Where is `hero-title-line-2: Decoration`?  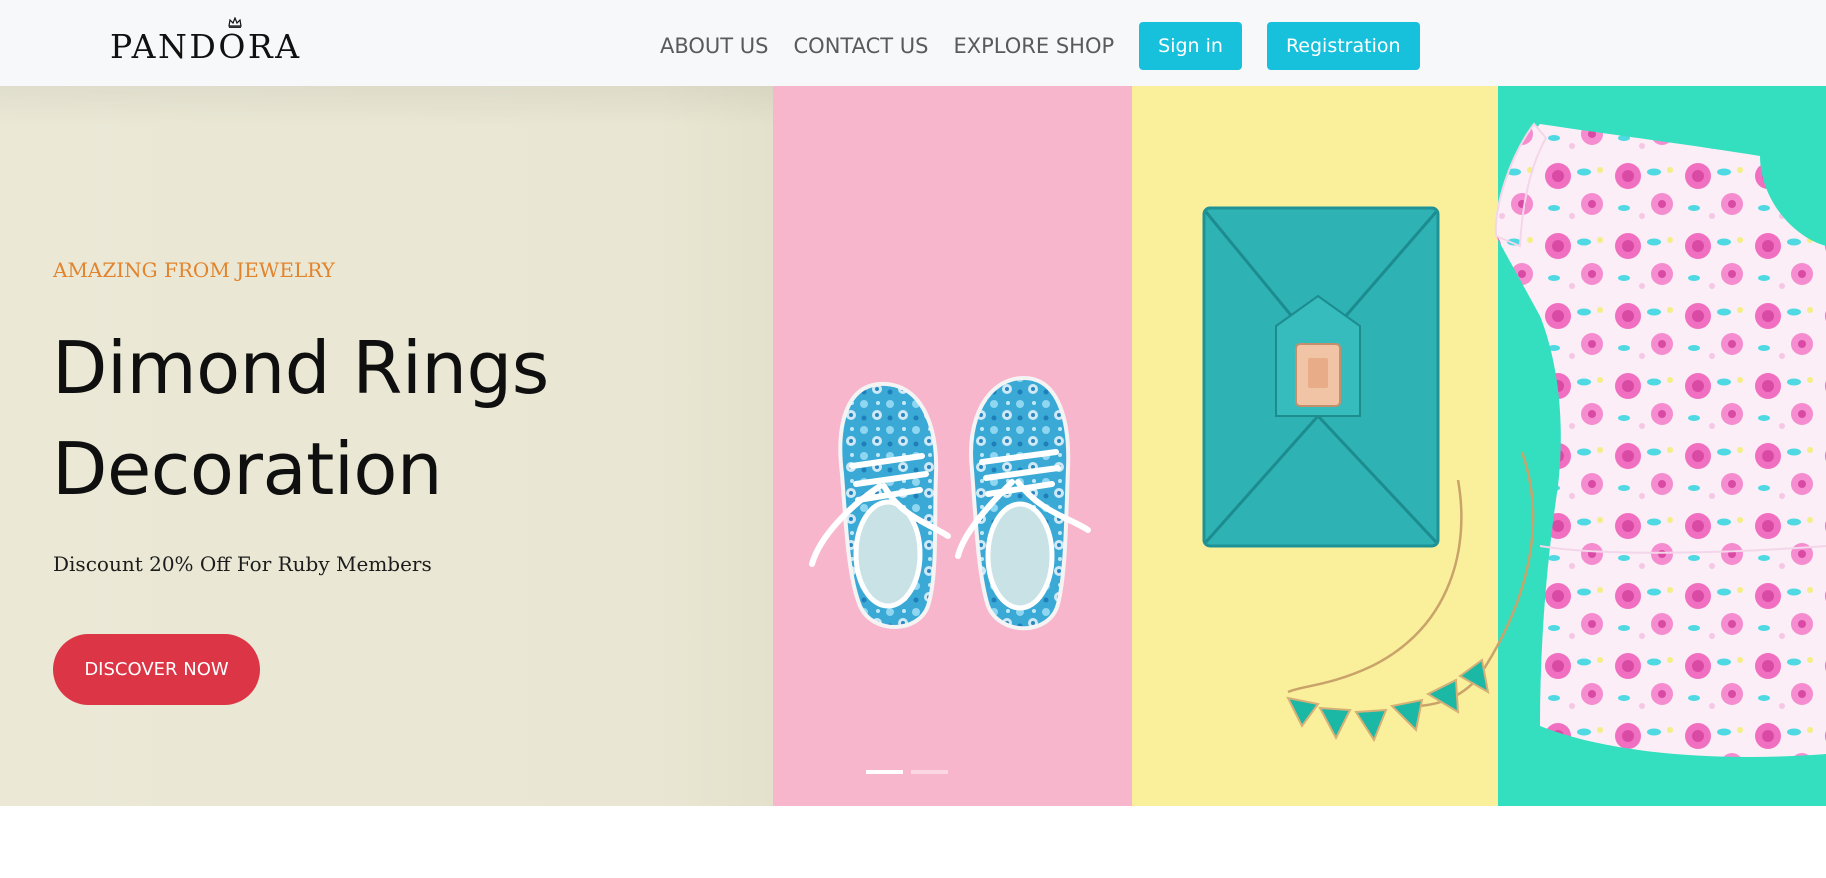
hero-title-line-2: Decoration is located at coordinates (247, 469).